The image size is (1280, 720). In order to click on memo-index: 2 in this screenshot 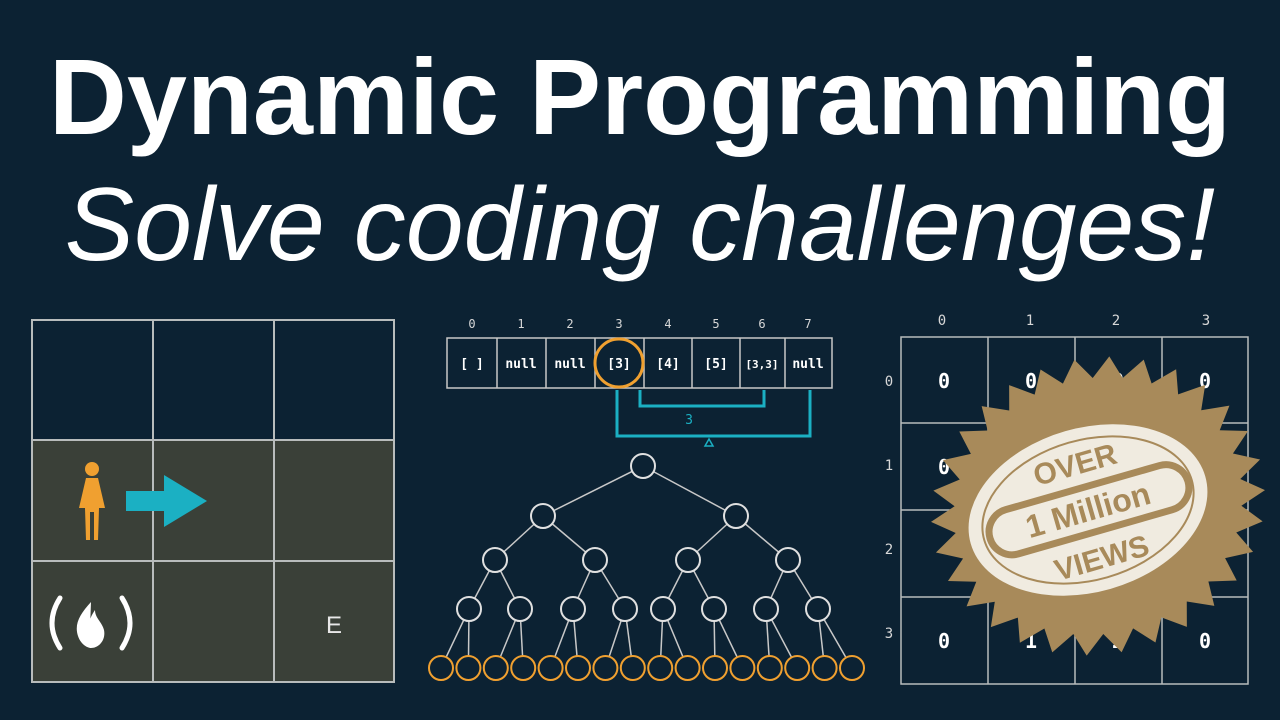, I will do `click(569, 324)`.